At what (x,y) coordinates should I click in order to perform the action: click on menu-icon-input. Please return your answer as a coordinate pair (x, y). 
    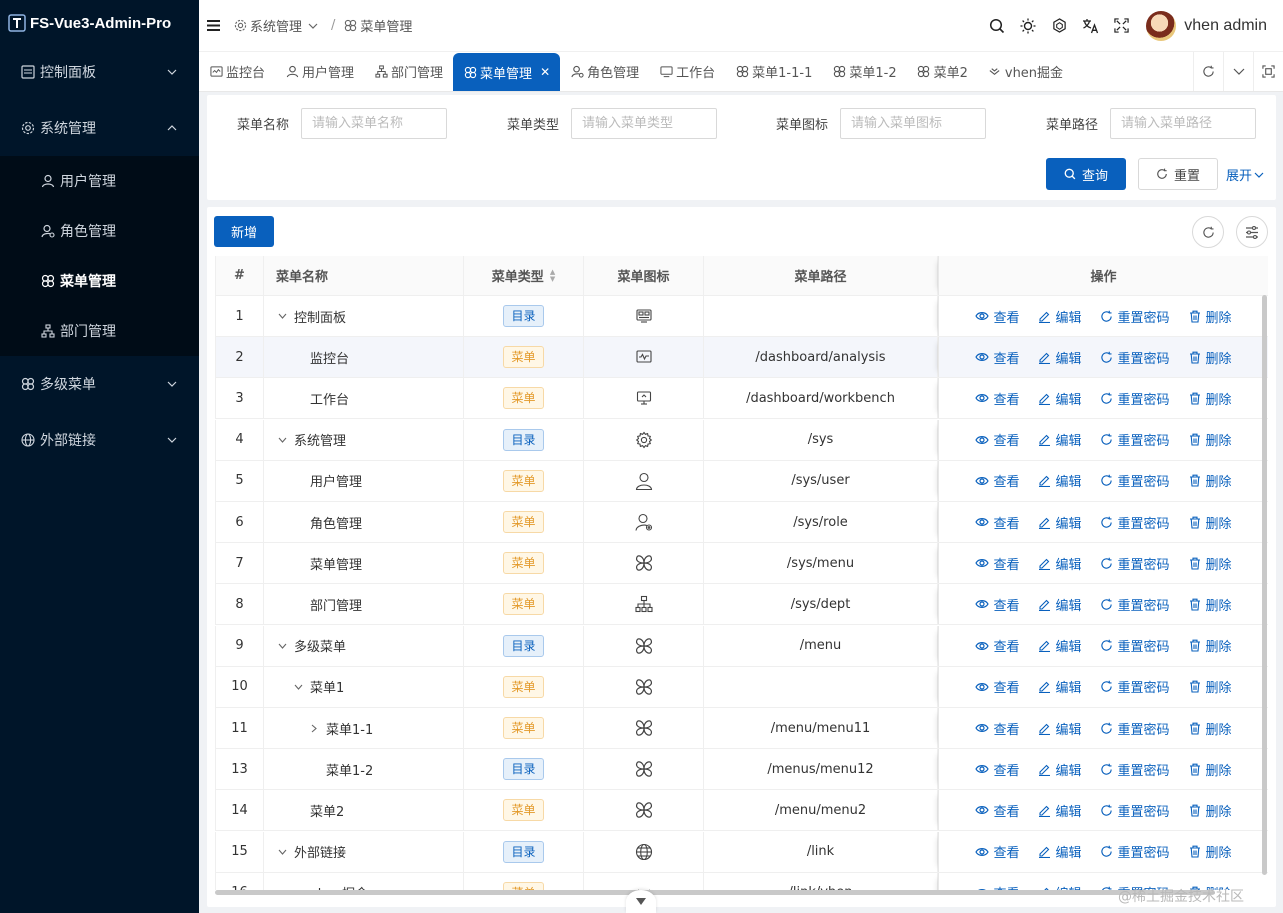
    Looking at the image, I should click on (913, 123).